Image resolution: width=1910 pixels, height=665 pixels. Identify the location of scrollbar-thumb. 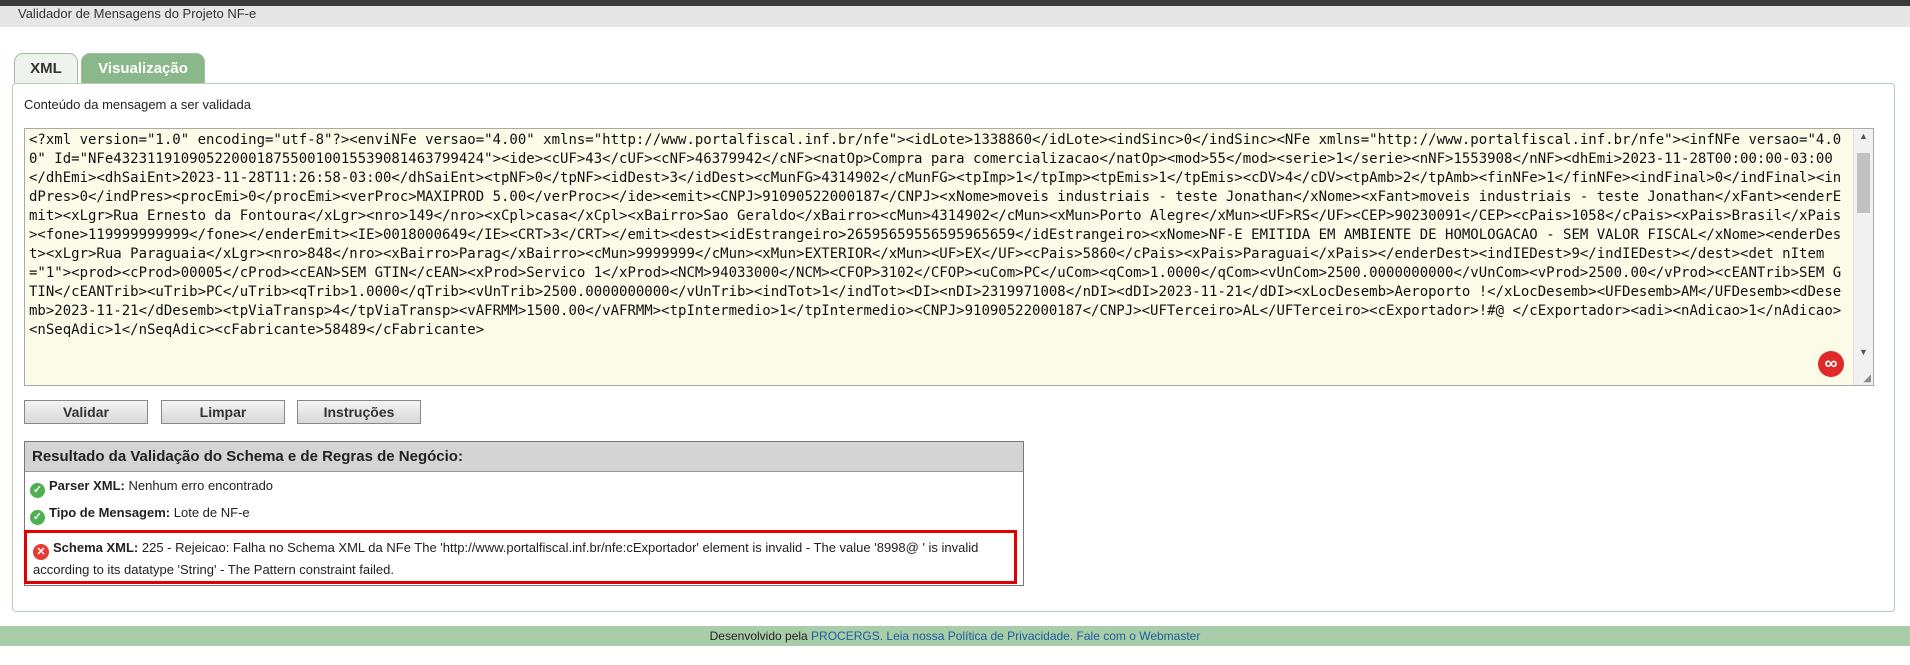
(1863, 183).